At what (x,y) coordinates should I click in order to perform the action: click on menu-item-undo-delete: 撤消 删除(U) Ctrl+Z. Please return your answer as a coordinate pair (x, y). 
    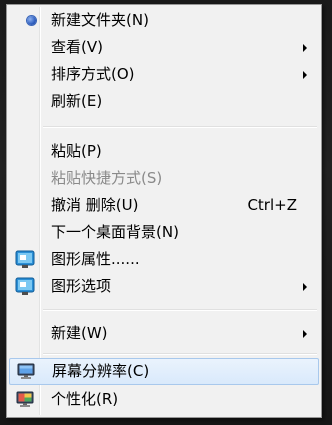
    Looking at the image, I should click on (164, 205).